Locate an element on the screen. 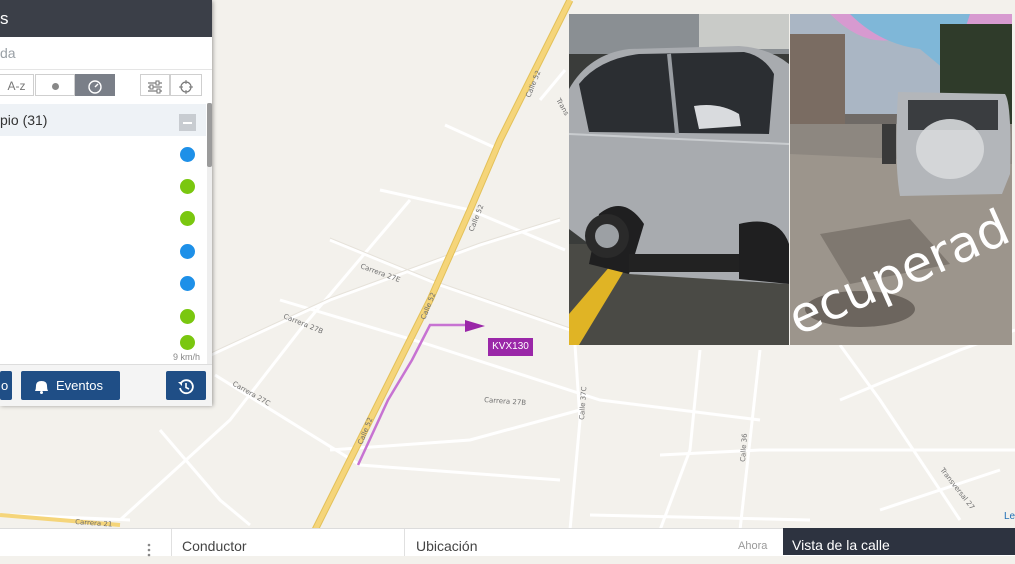  column-location-label: Ubicación is located at coordinates (447, 546).